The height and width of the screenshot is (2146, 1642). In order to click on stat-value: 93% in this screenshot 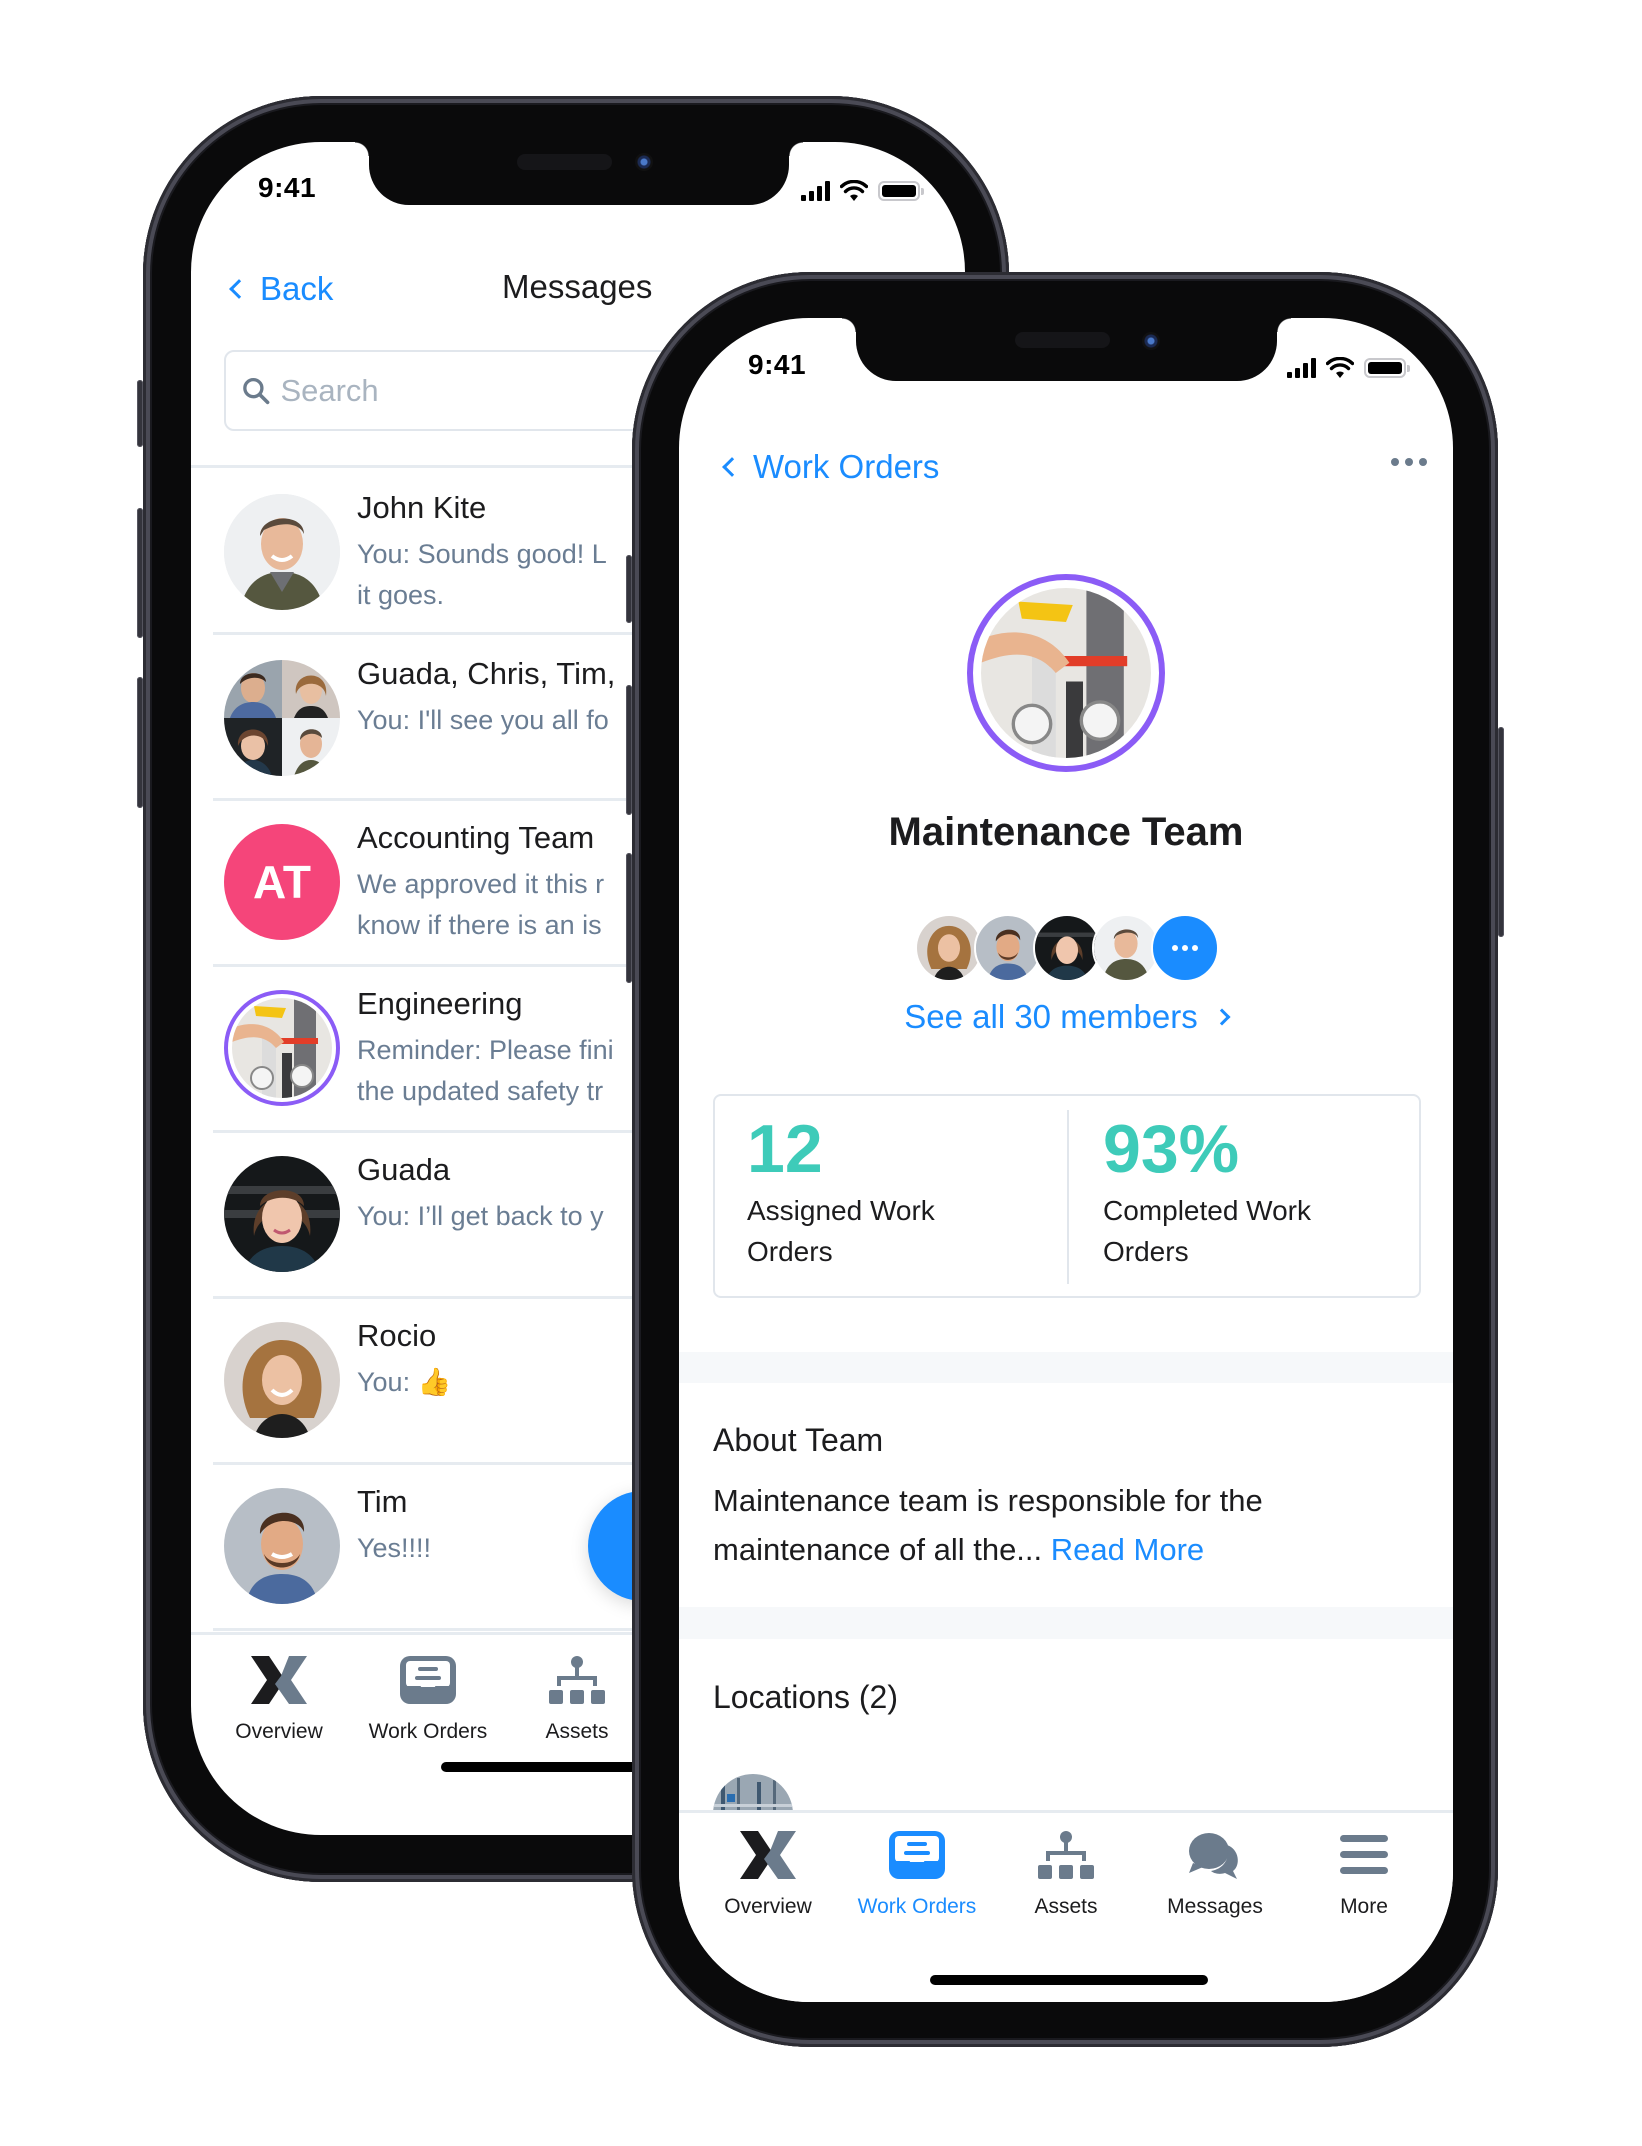, I will do `click(1171, 1149)`.